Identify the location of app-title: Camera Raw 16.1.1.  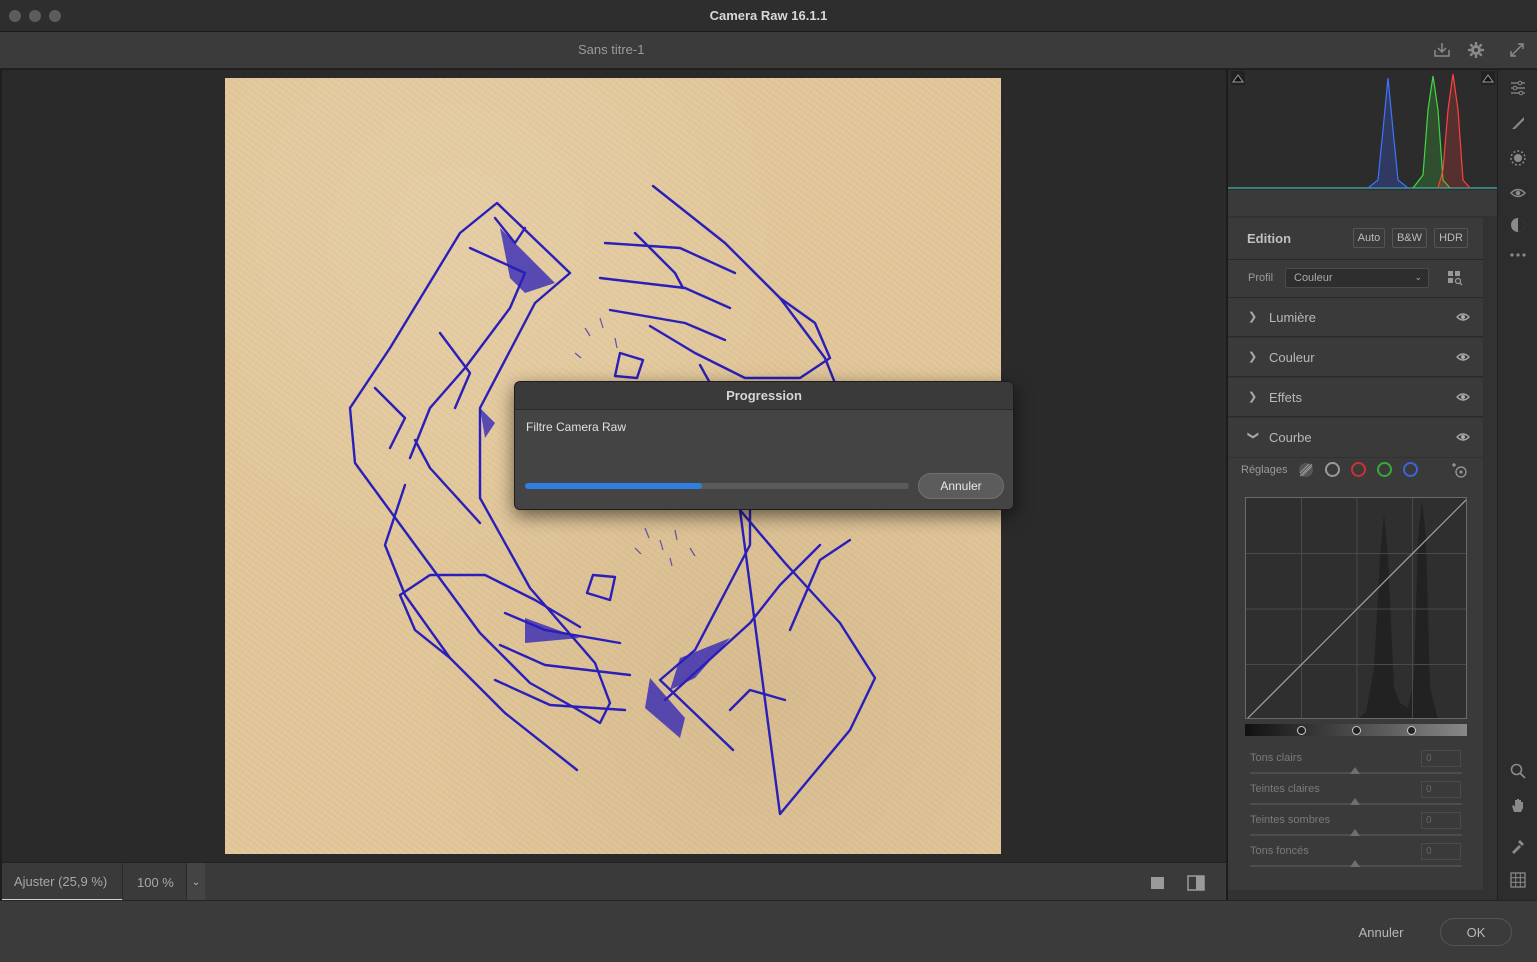
(768, 15).